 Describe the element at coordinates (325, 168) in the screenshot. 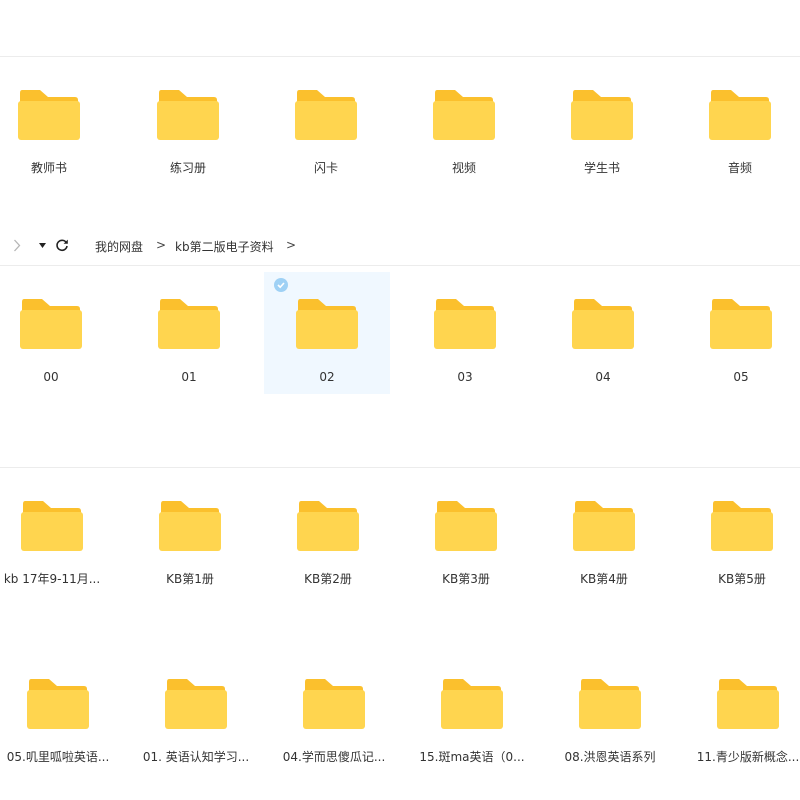

I see `folder-label: 闪卡` at that location.